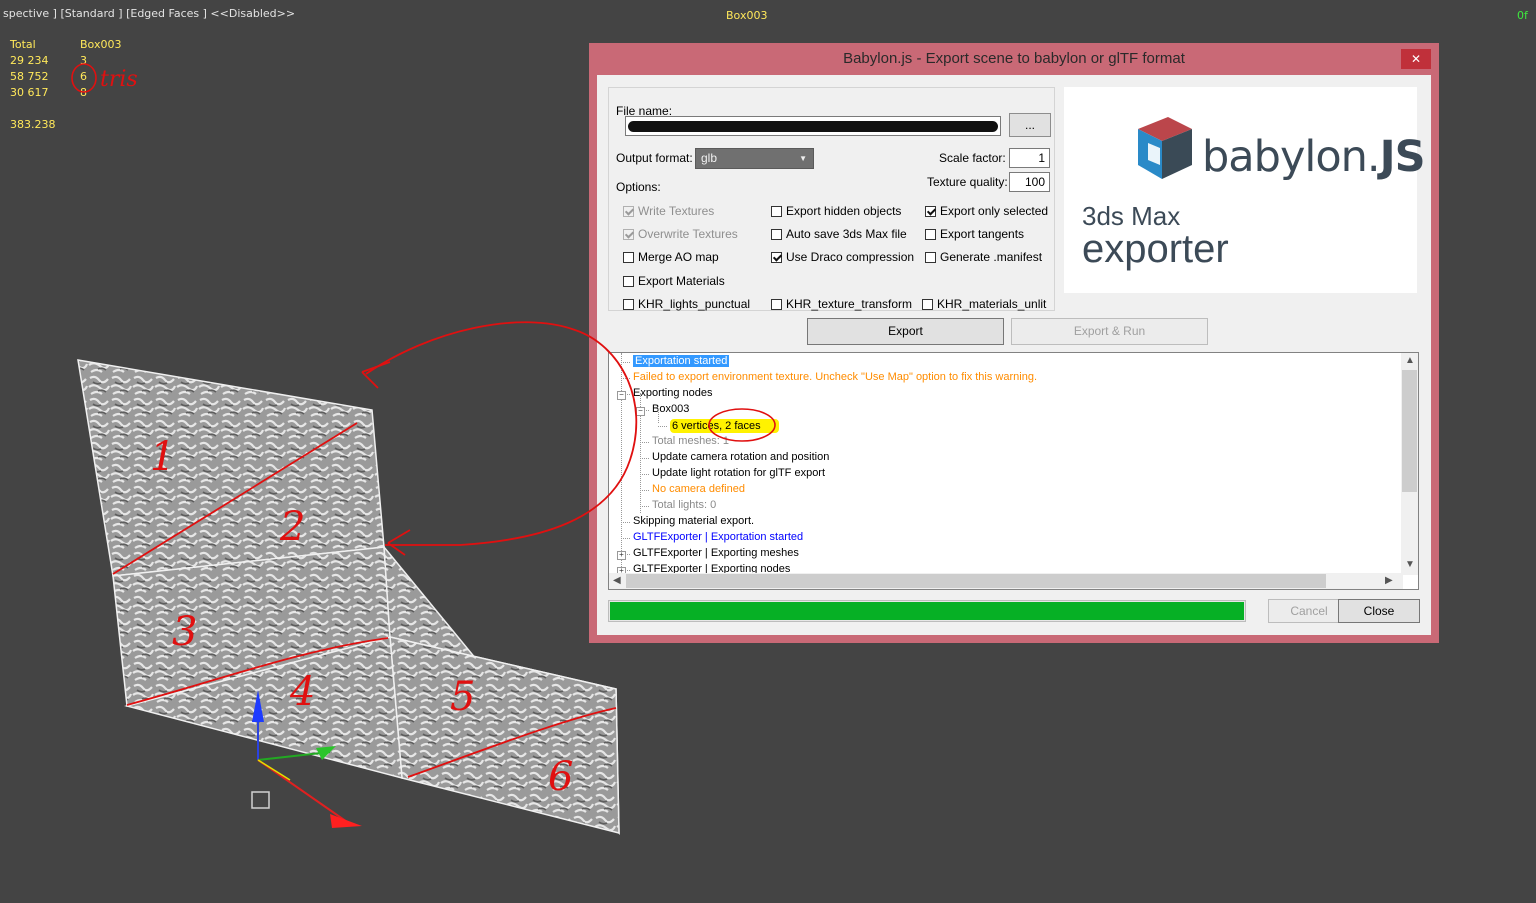  What do you see at coordinates (754, 158) in the screenshot?
I see `output-format-select: glb ▼` at bounding box center [754, 158].